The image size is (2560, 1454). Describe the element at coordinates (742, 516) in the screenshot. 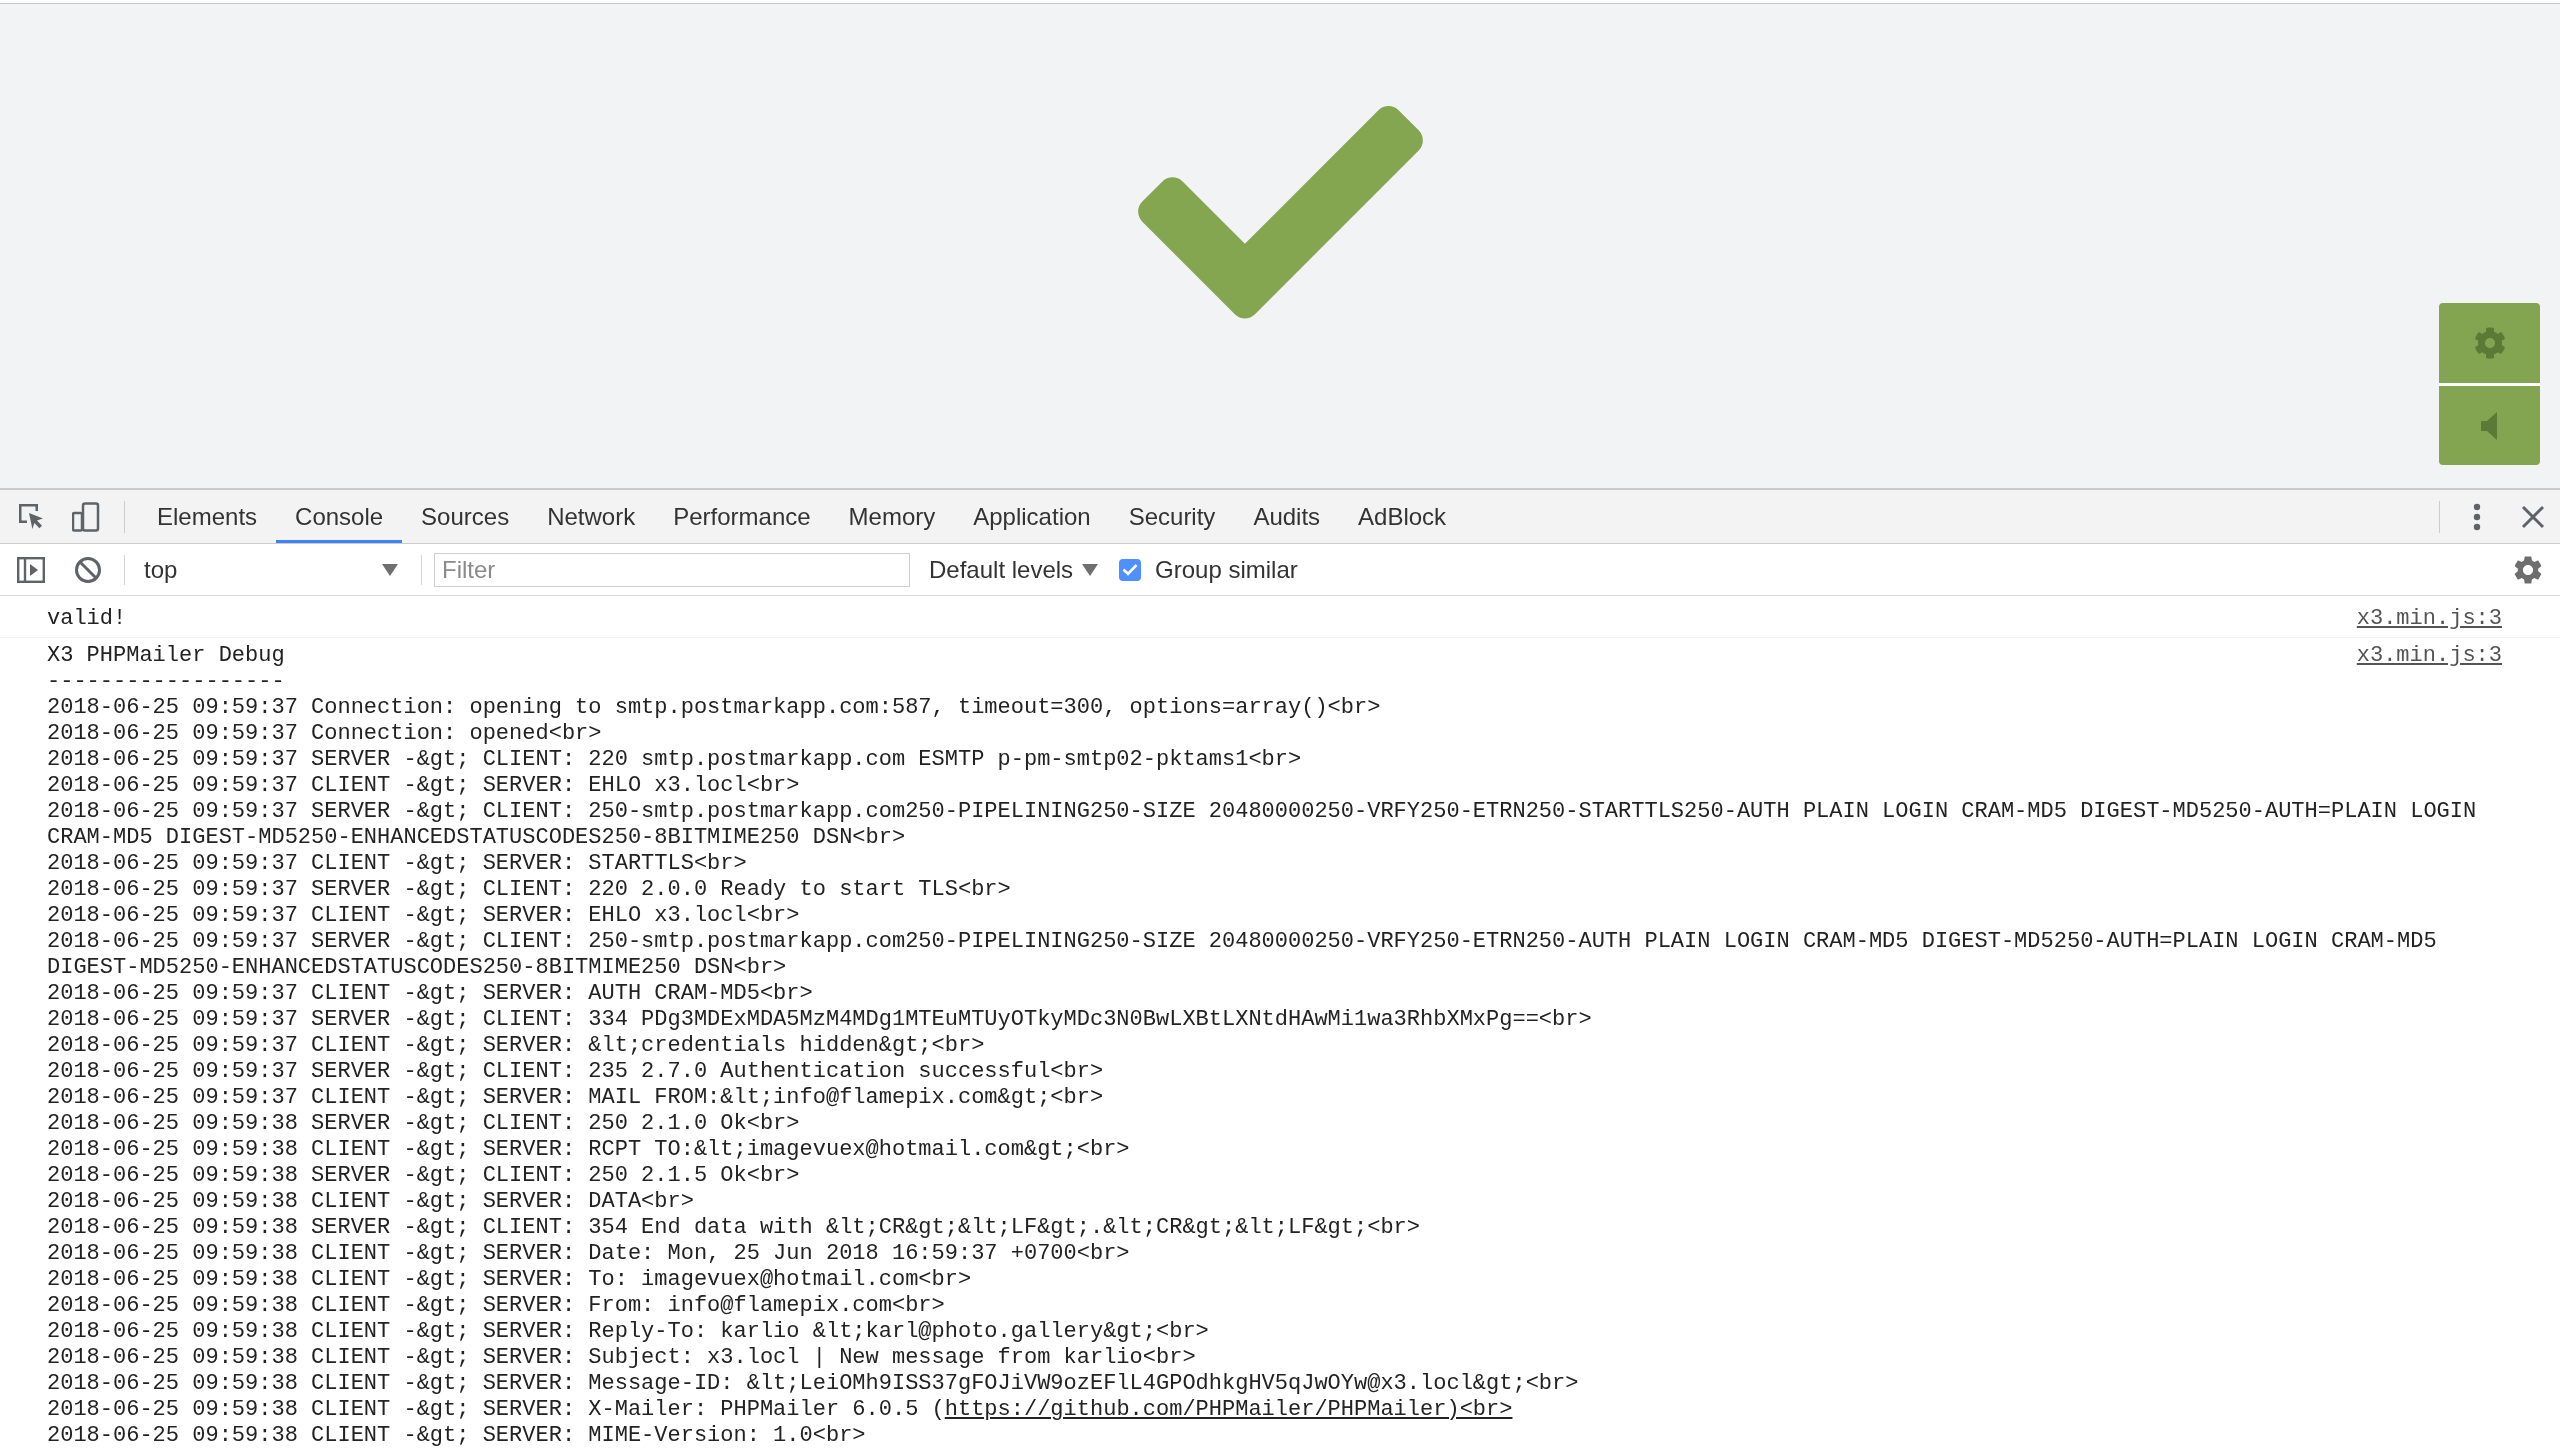

I see `devtools-tab: Performance` at that location.